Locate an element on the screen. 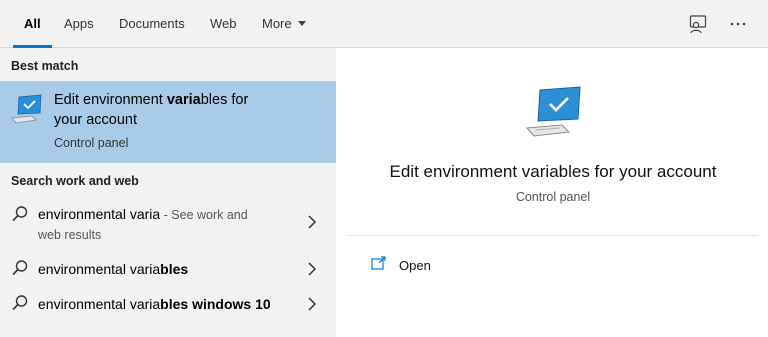  query-suffix-line2: web results is located at coordinates (70, 235).